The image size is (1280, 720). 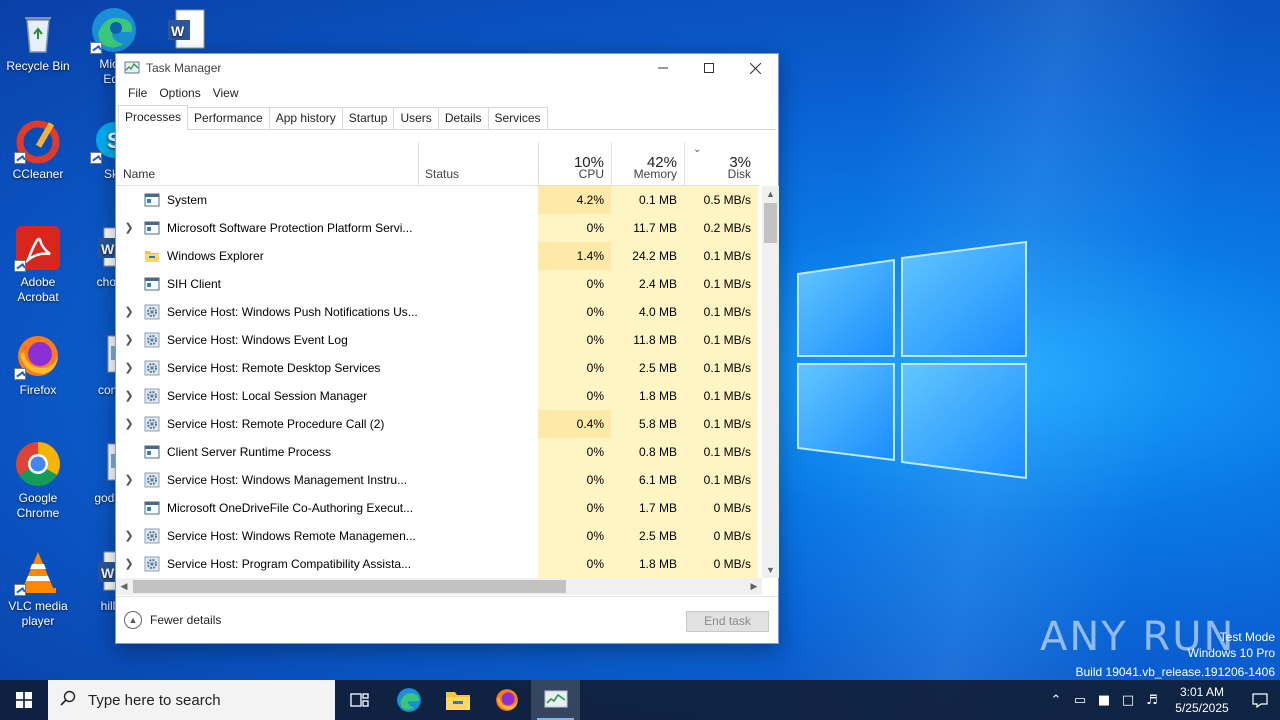 What do you see at coordinates (305, 118) in the screenshot?
I see `tab-app-history: App history` at bounding box center [305, 118].